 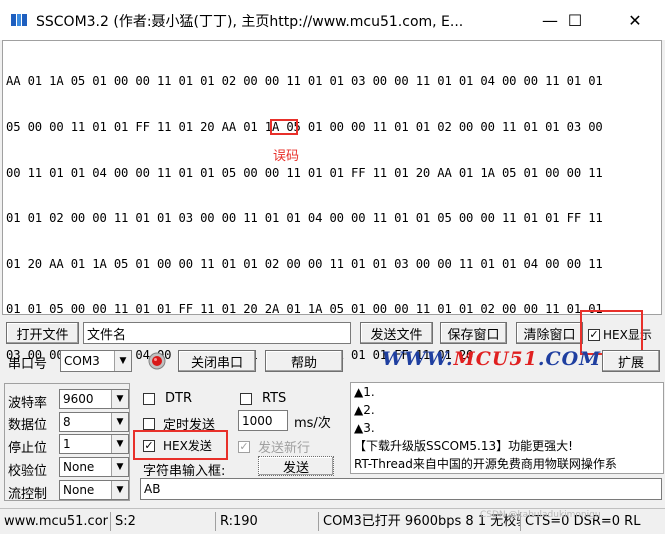 What do you see at coordinates (575, 20) in the screenshot?
I see `maximize-button: ☐` at bounding box center [575, 20].